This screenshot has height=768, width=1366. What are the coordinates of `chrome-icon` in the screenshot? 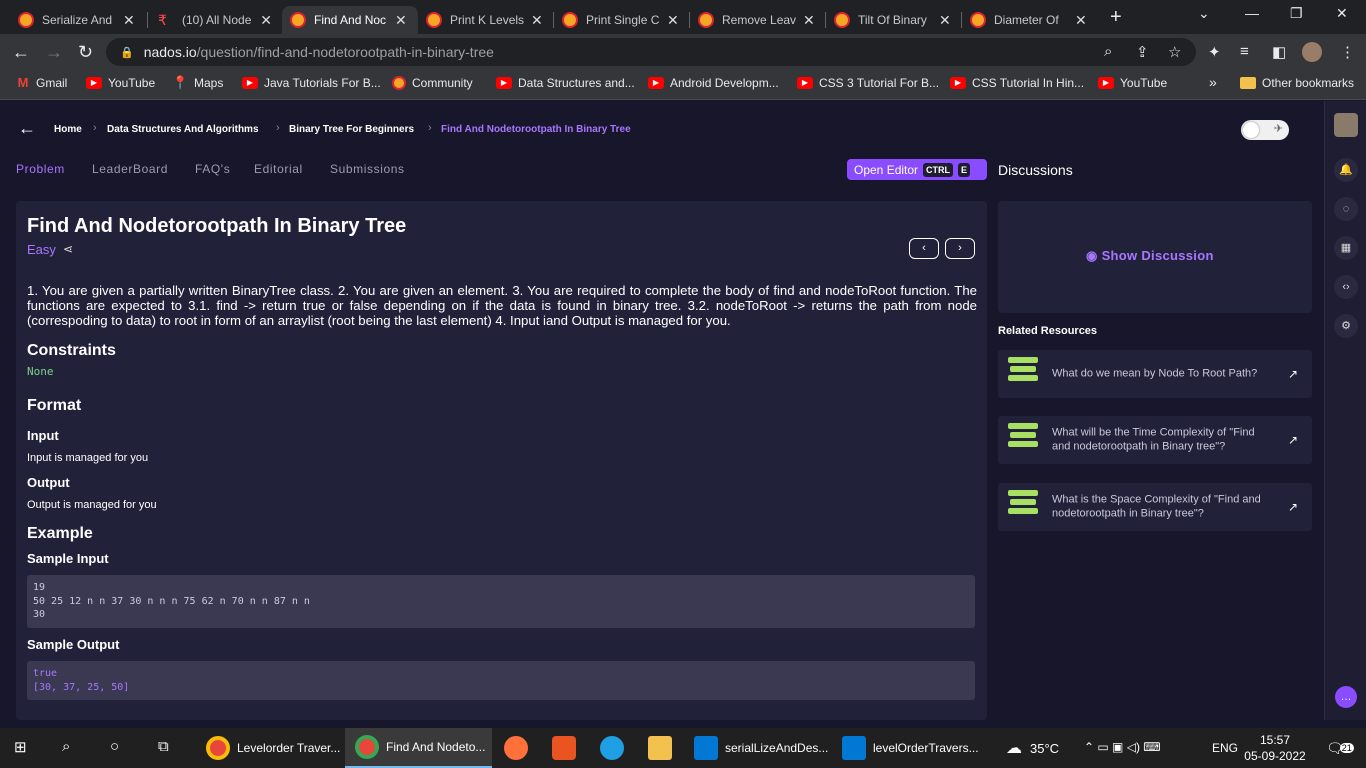 It's located at (218, 748).